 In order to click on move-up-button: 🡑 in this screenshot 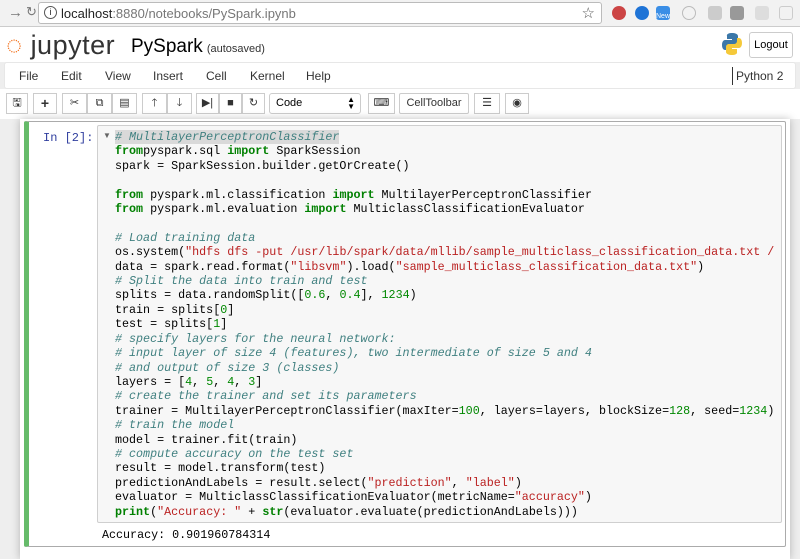, I will do `click(154, 103)`.